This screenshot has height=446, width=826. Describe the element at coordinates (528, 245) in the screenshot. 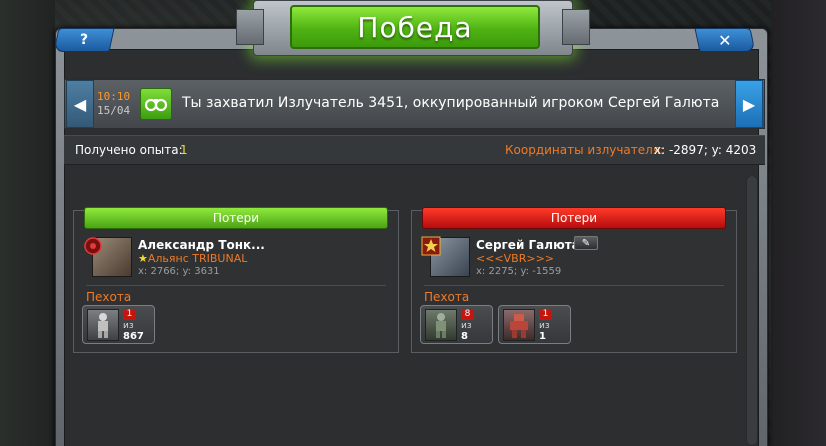

I see `defender-name: Сергей Галюта` at that location.